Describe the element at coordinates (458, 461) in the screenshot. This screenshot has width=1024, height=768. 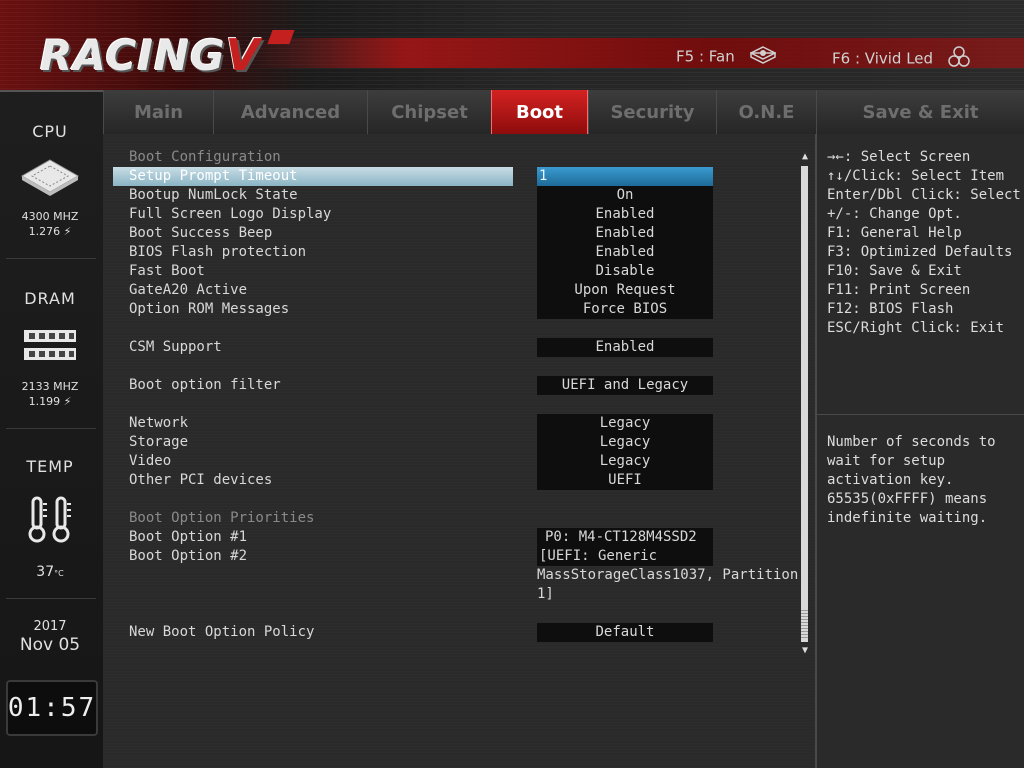
I see `setting-row-video: Video Legacy` at that location.